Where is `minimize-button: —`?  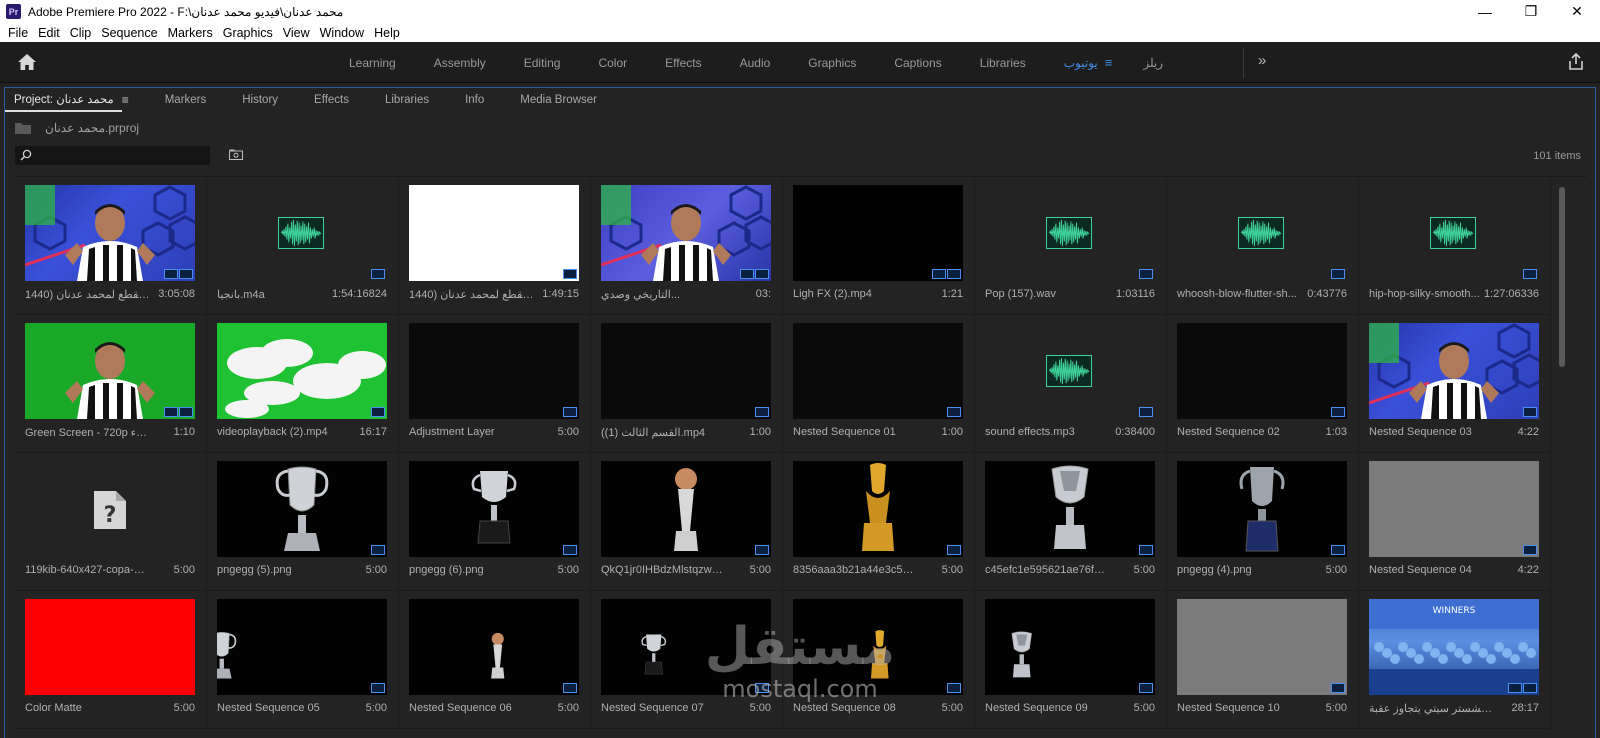
minimize-button: — is located at coordinates (1485, 11).